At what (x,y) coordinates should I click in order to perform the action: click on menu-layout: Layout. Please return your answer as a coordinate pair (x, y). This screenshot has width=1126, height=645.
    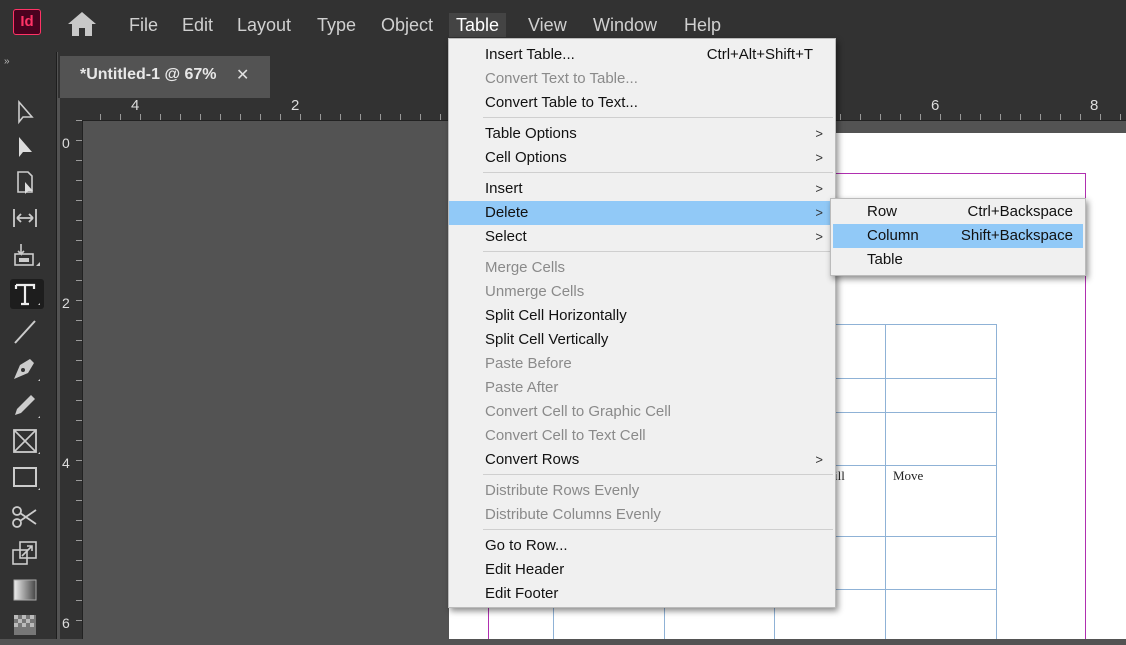
    Looking at the image, I should click on (264, 25).